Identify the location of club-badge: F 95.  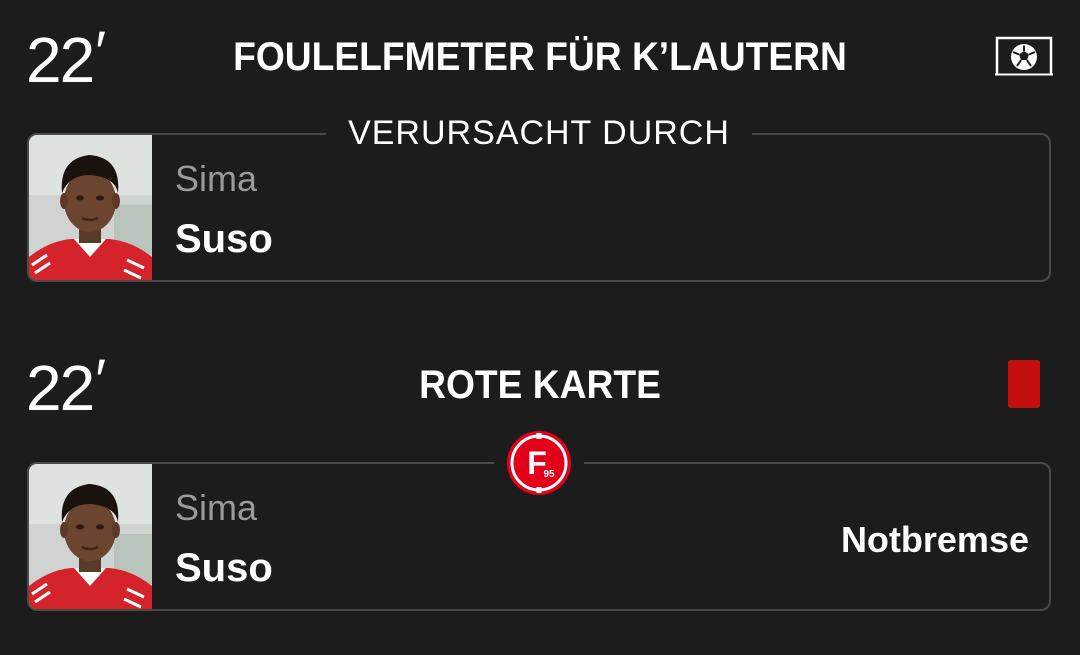
(539, 463).